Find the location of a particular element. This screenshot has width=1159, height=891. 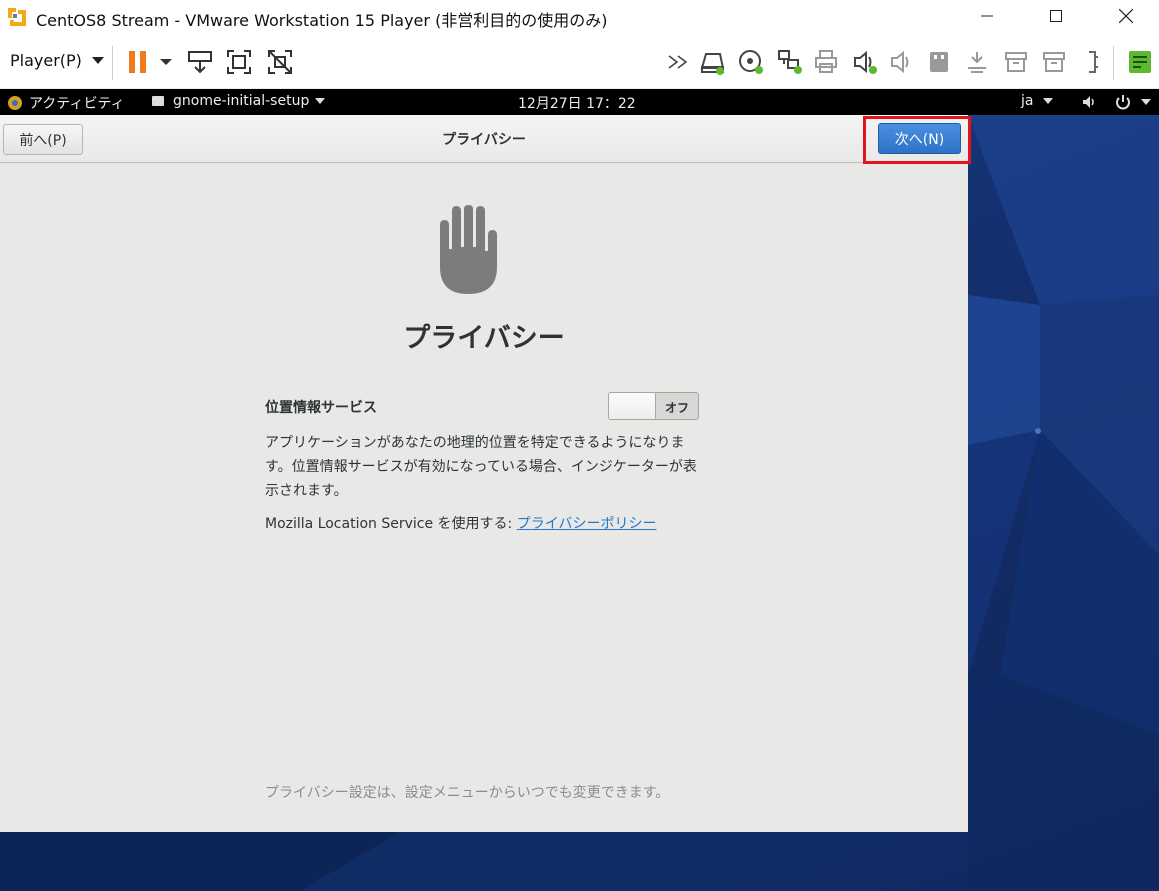

hard-disk-icon is located at coordinates (712, 64).